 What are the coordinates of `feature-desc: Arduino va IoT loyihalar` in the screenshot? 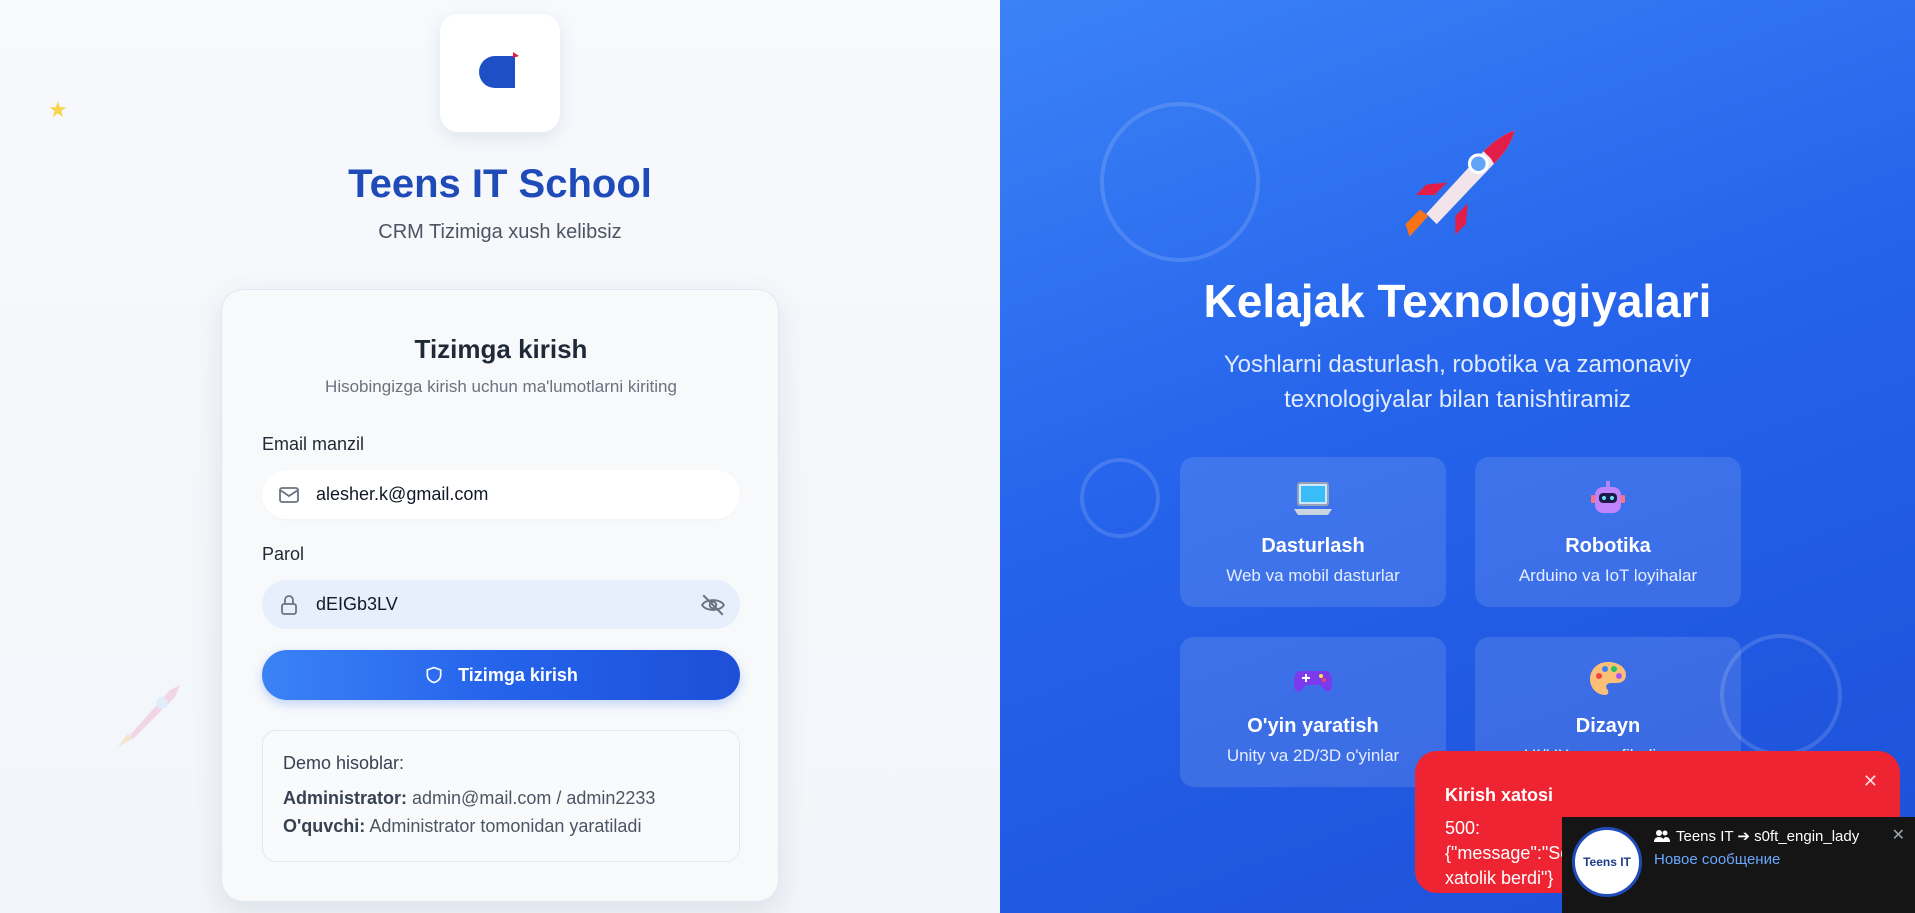 It's located at (1608, 575).